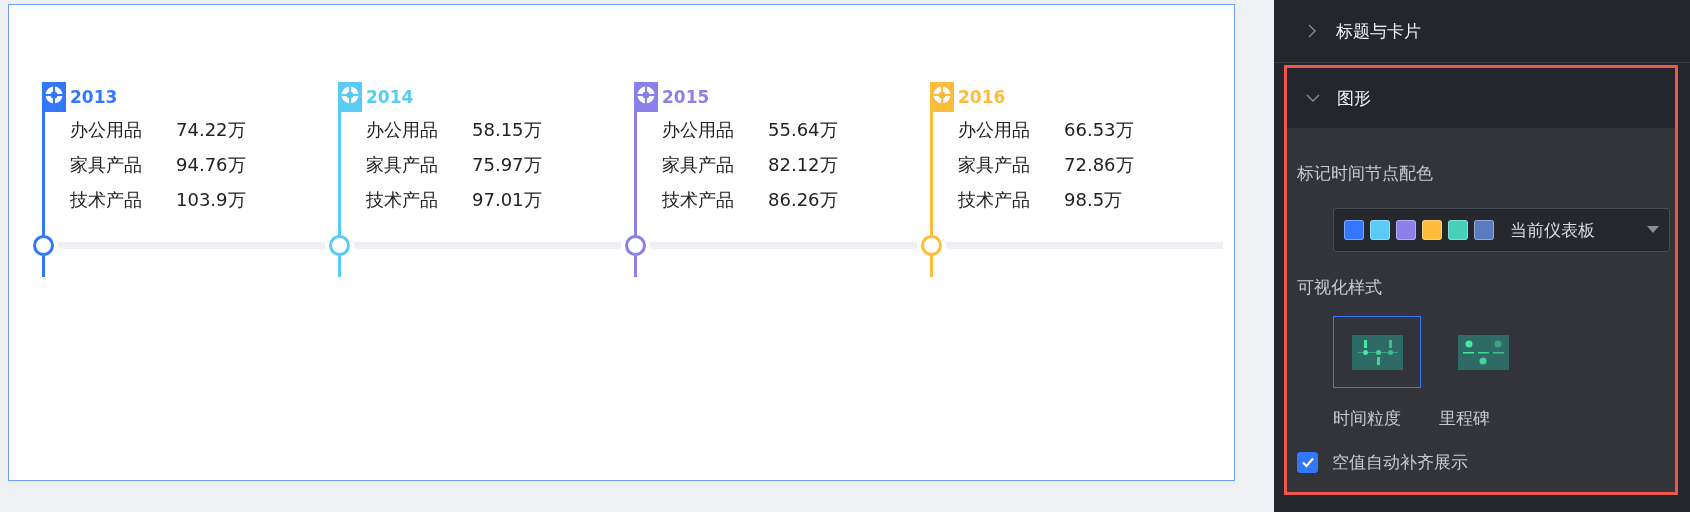 The height and width of the screenshot is (512, 1690). I want to click on category-value: 82.12万, so click(803, 165).